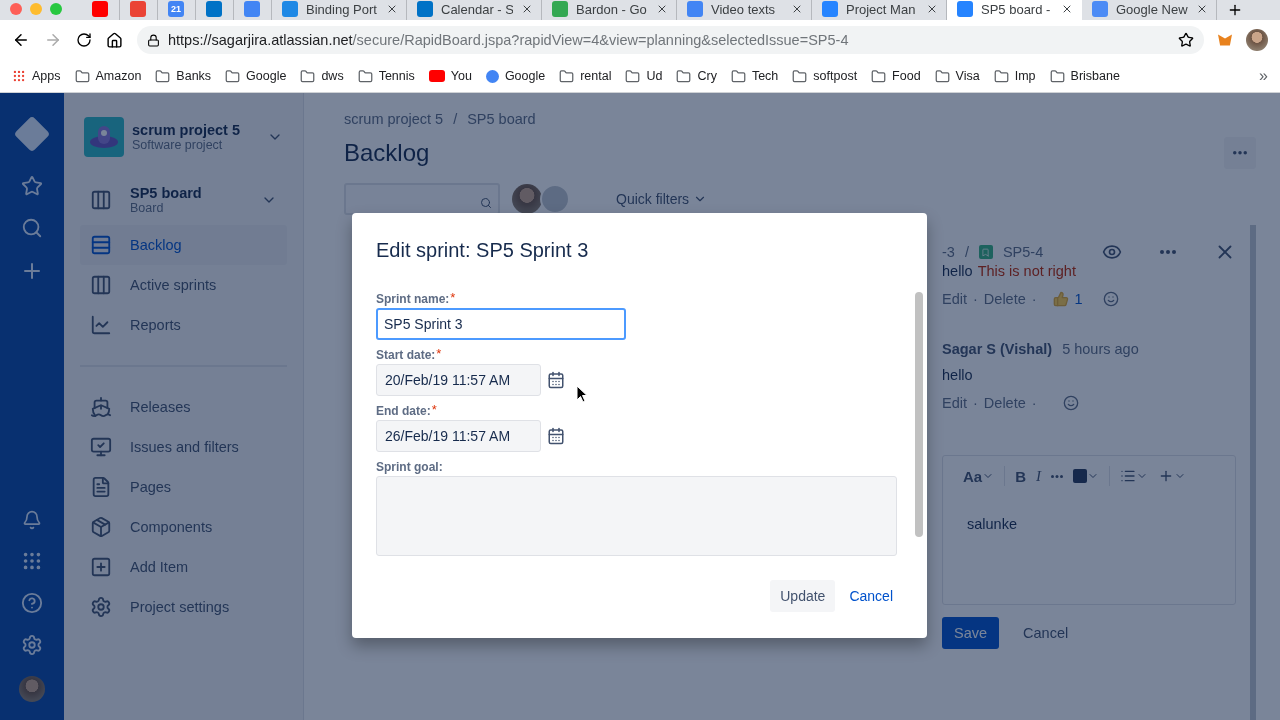  I want to click on package-icon, so click(101, 527).